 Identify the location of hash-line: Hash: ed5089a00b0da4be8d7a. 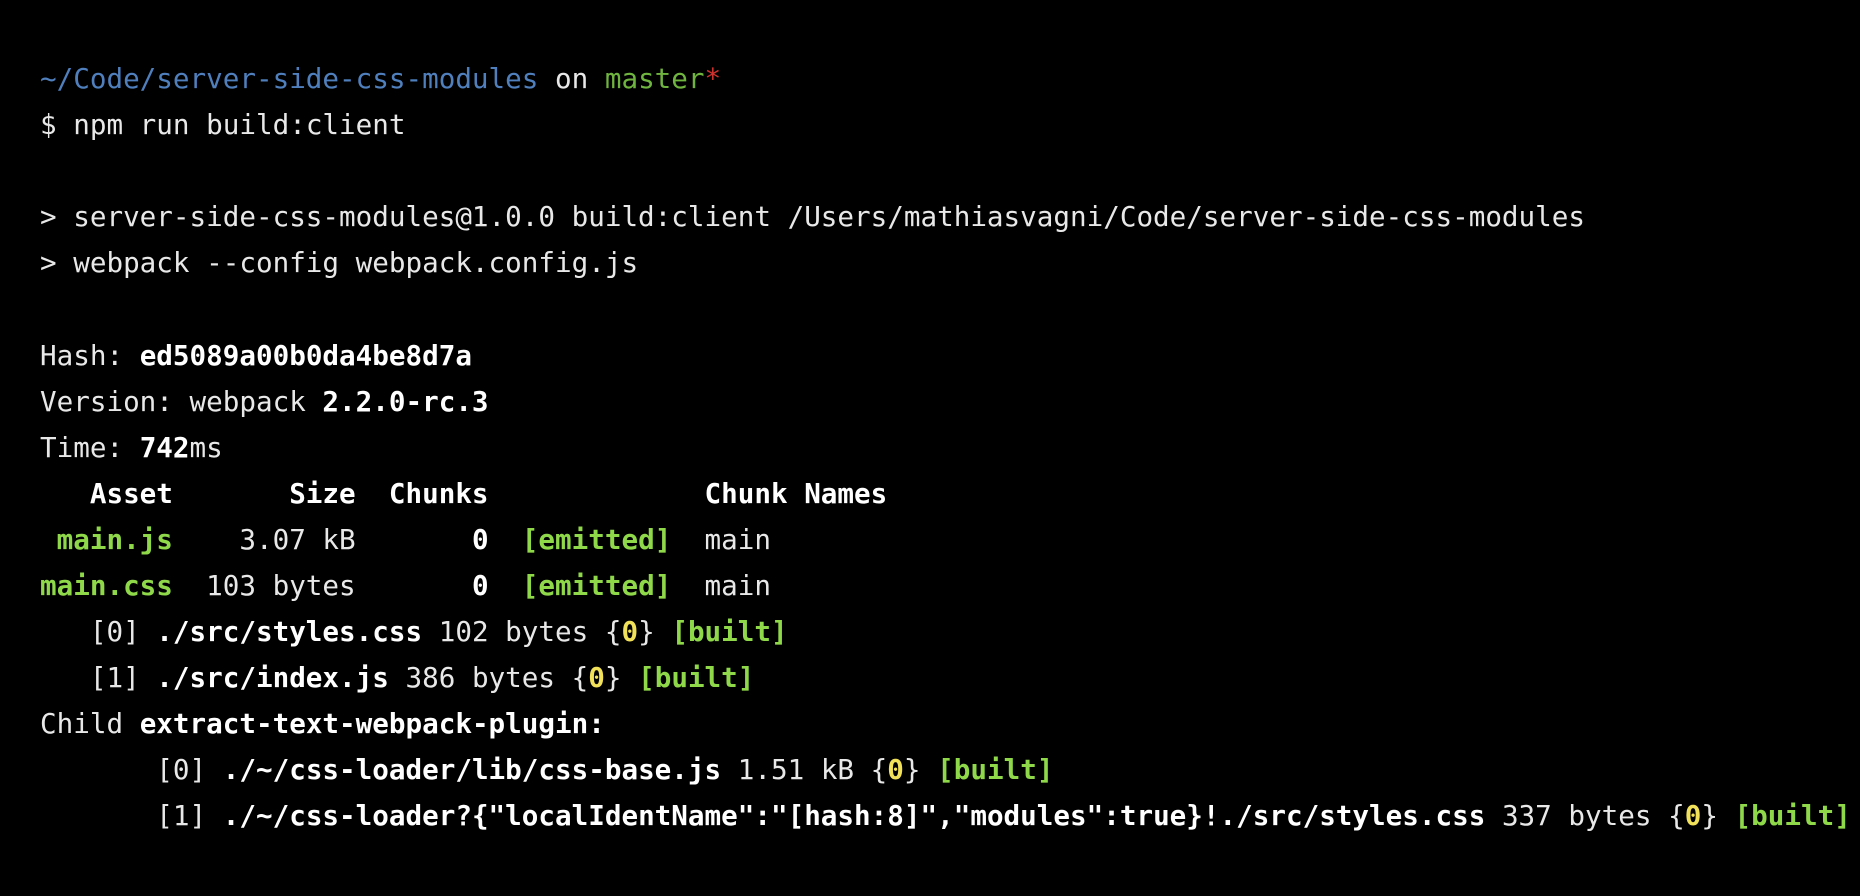
(256, 356).